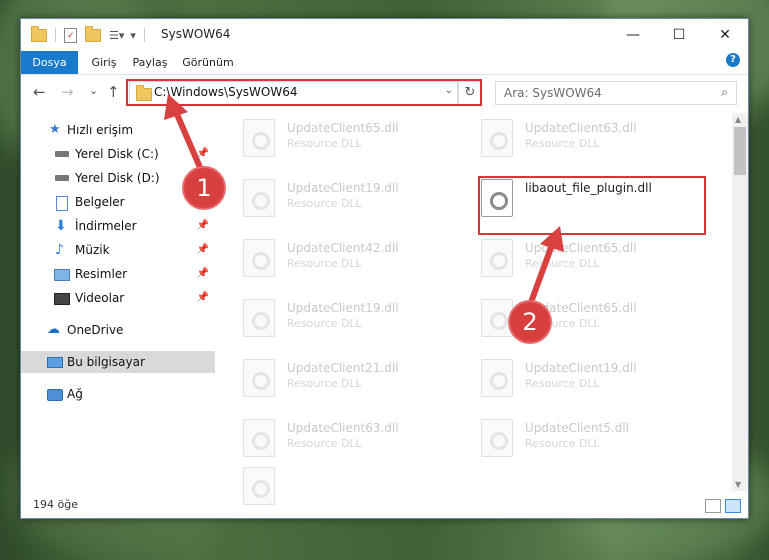 Image resolution: width=769 pixels, height=560 pixels. I want to click on list-item: UpdateClient5.dll Resource DLL, so click(596, 438).